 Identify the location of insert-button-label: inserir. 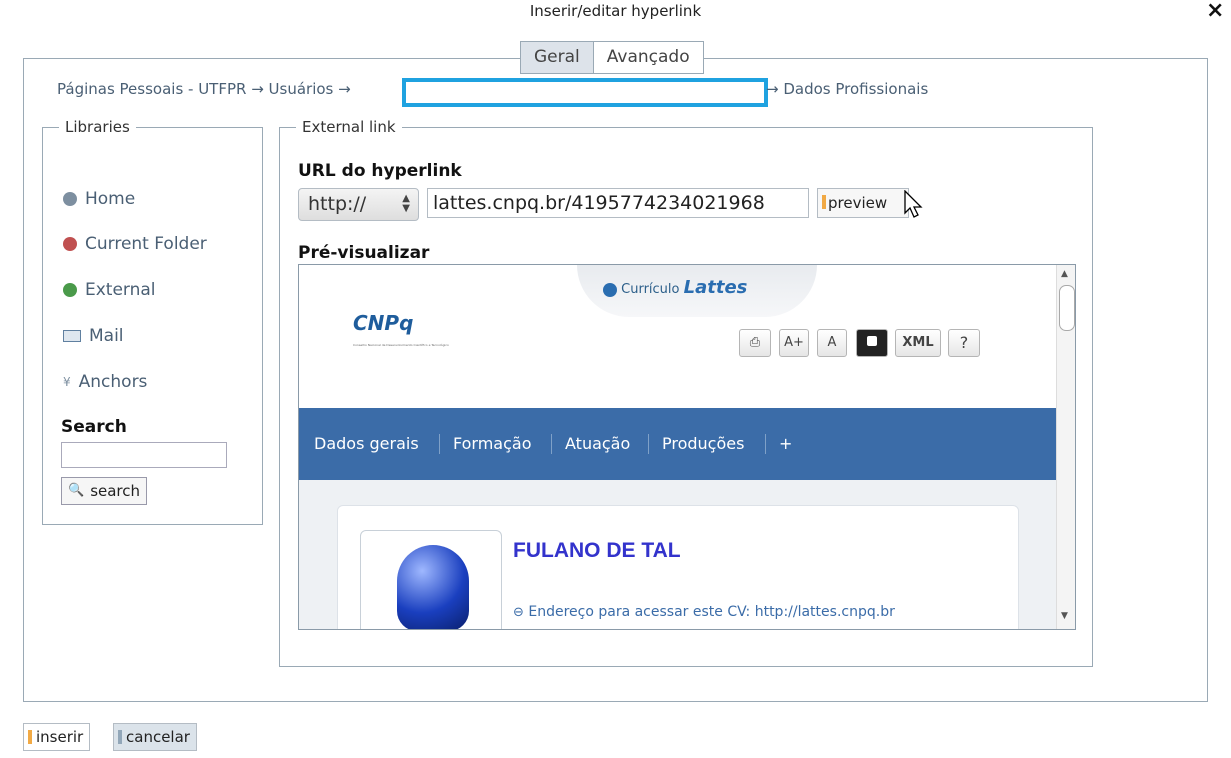
(60, 737).